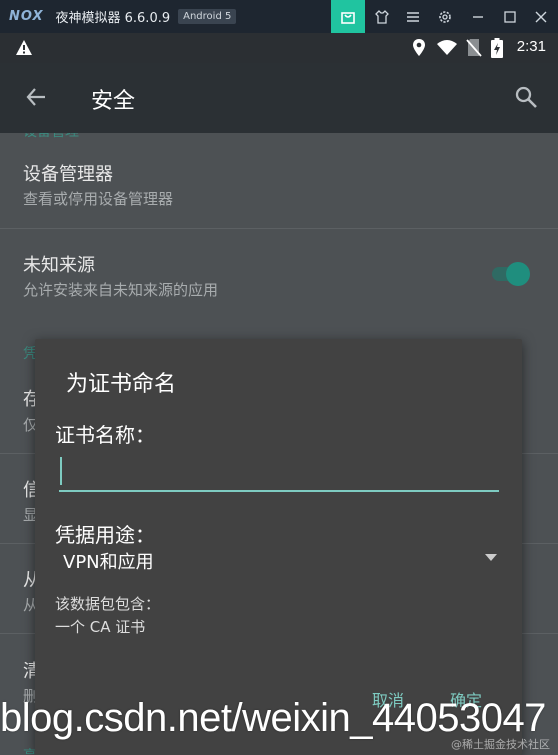 This screenshot has height=755, width=558. I want to click on menu-button, so click(413, 16).